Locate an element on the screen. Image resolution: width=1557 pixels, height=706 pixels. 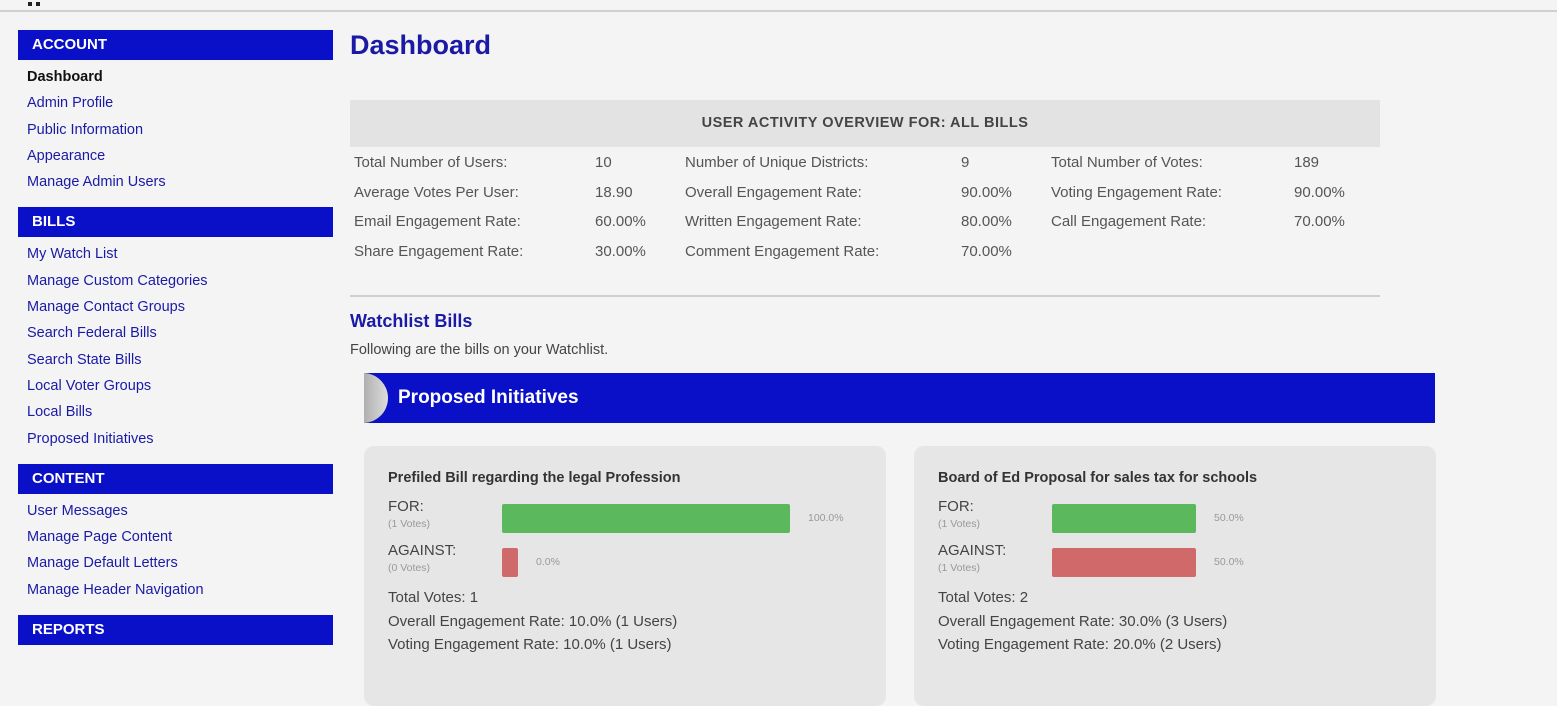
stat-value: 80.00% is located at coordinates (986, 221).